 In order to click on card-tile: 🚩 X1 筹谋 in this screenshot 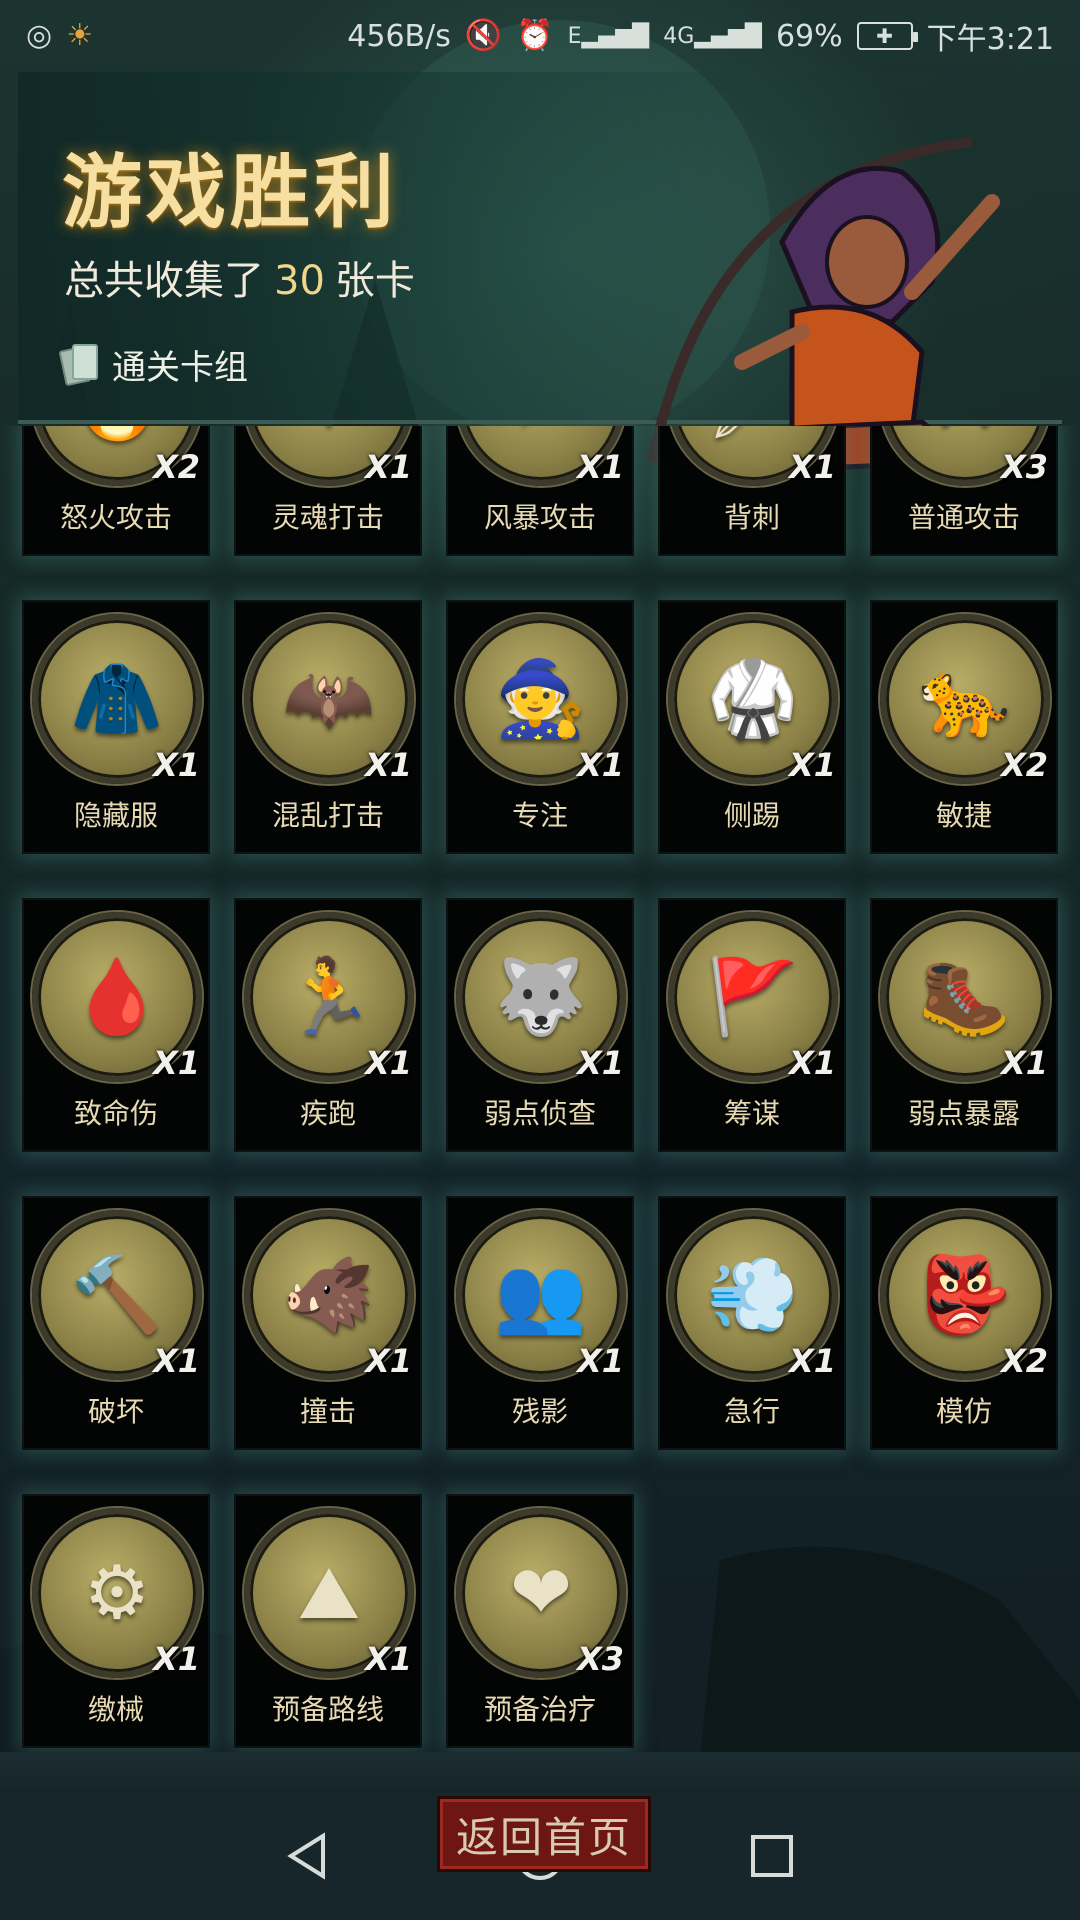, I will do `click(752, 1025)`.